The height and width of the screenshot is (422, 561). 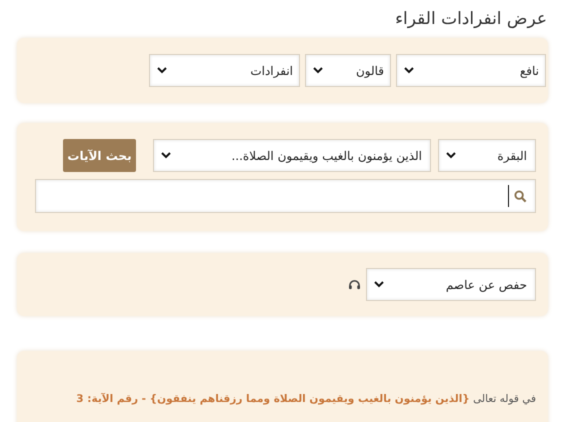 I want to click on dropdown: نافع, so click(x=471, y=70).